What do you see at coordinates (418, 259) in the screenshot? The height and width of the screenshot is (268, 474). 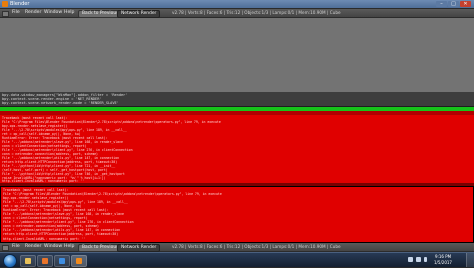 I see `volume-icon` at bounding box center [418, 259].